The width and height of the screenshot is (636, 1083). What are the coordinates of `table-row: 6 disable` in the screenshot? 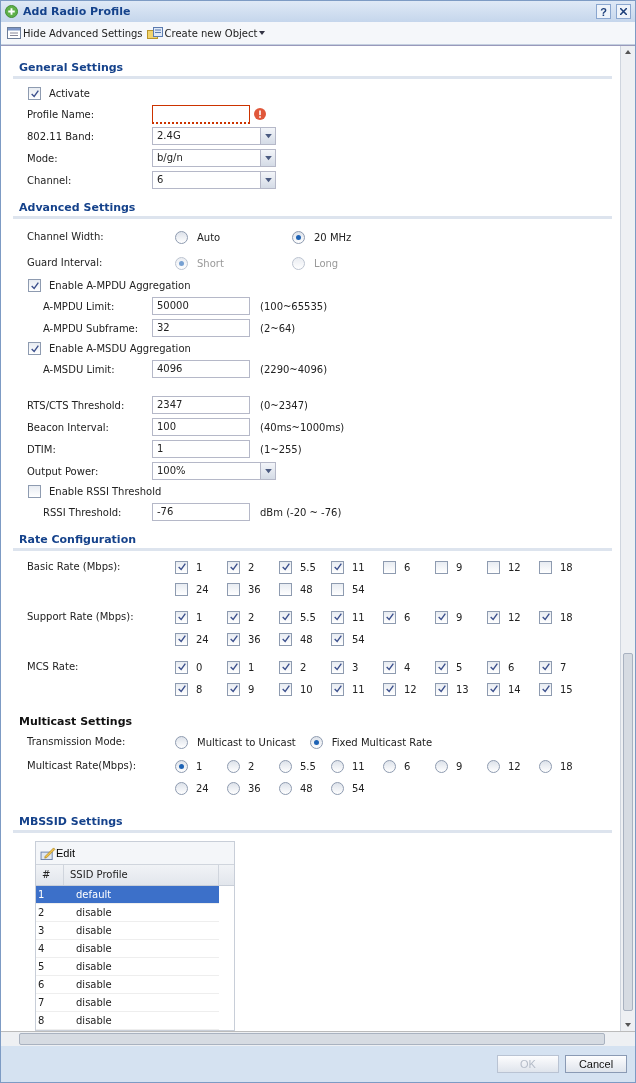 It's located at (127, 985).